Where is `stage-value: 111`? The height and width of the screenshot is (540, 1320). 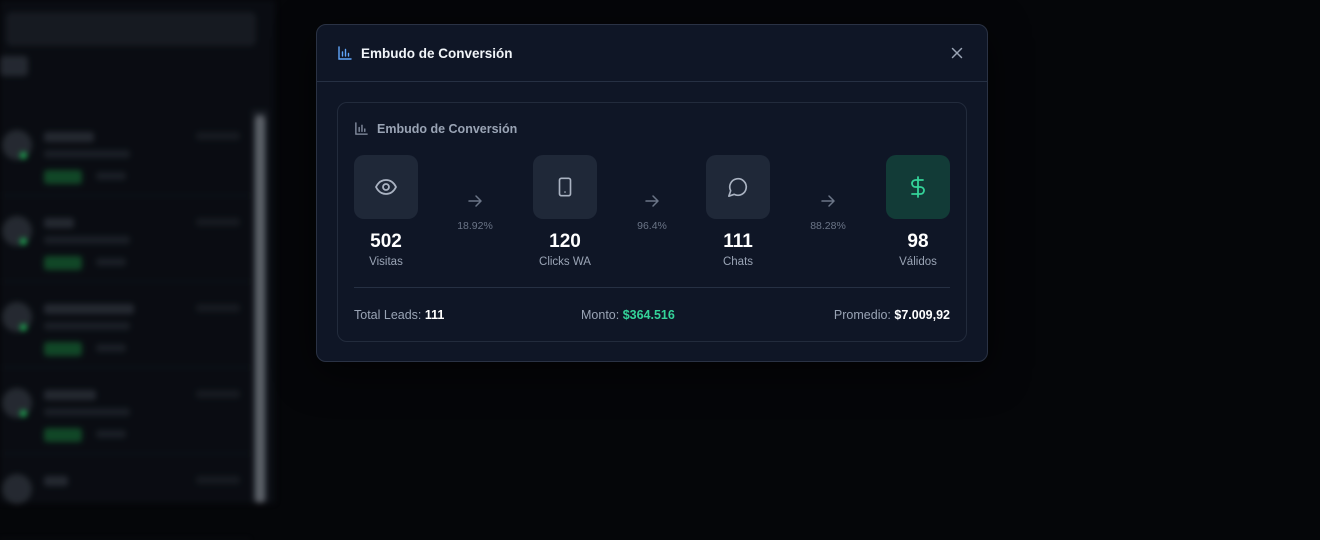
stage-value: 111 is located at coordinates (738, 241).